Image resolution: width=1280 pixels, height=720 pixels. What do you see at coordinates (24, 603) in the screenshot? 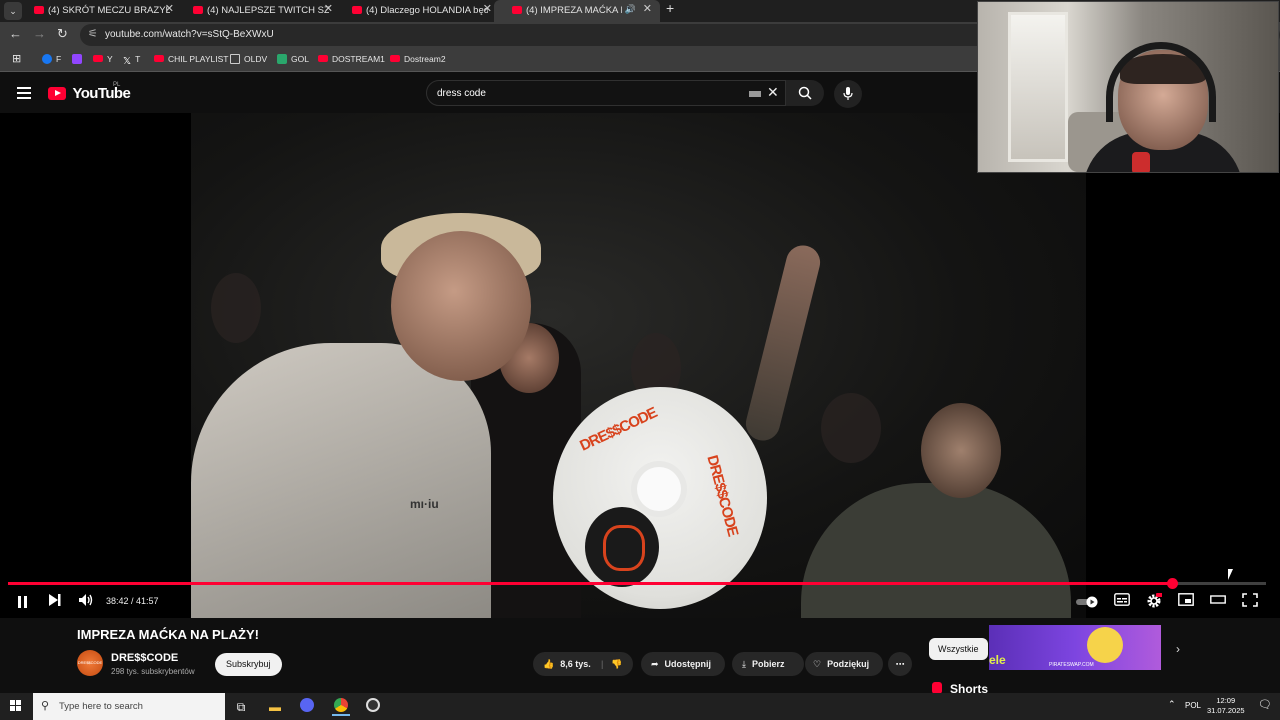
I see `pause-button` at bounding box center [24, 603].